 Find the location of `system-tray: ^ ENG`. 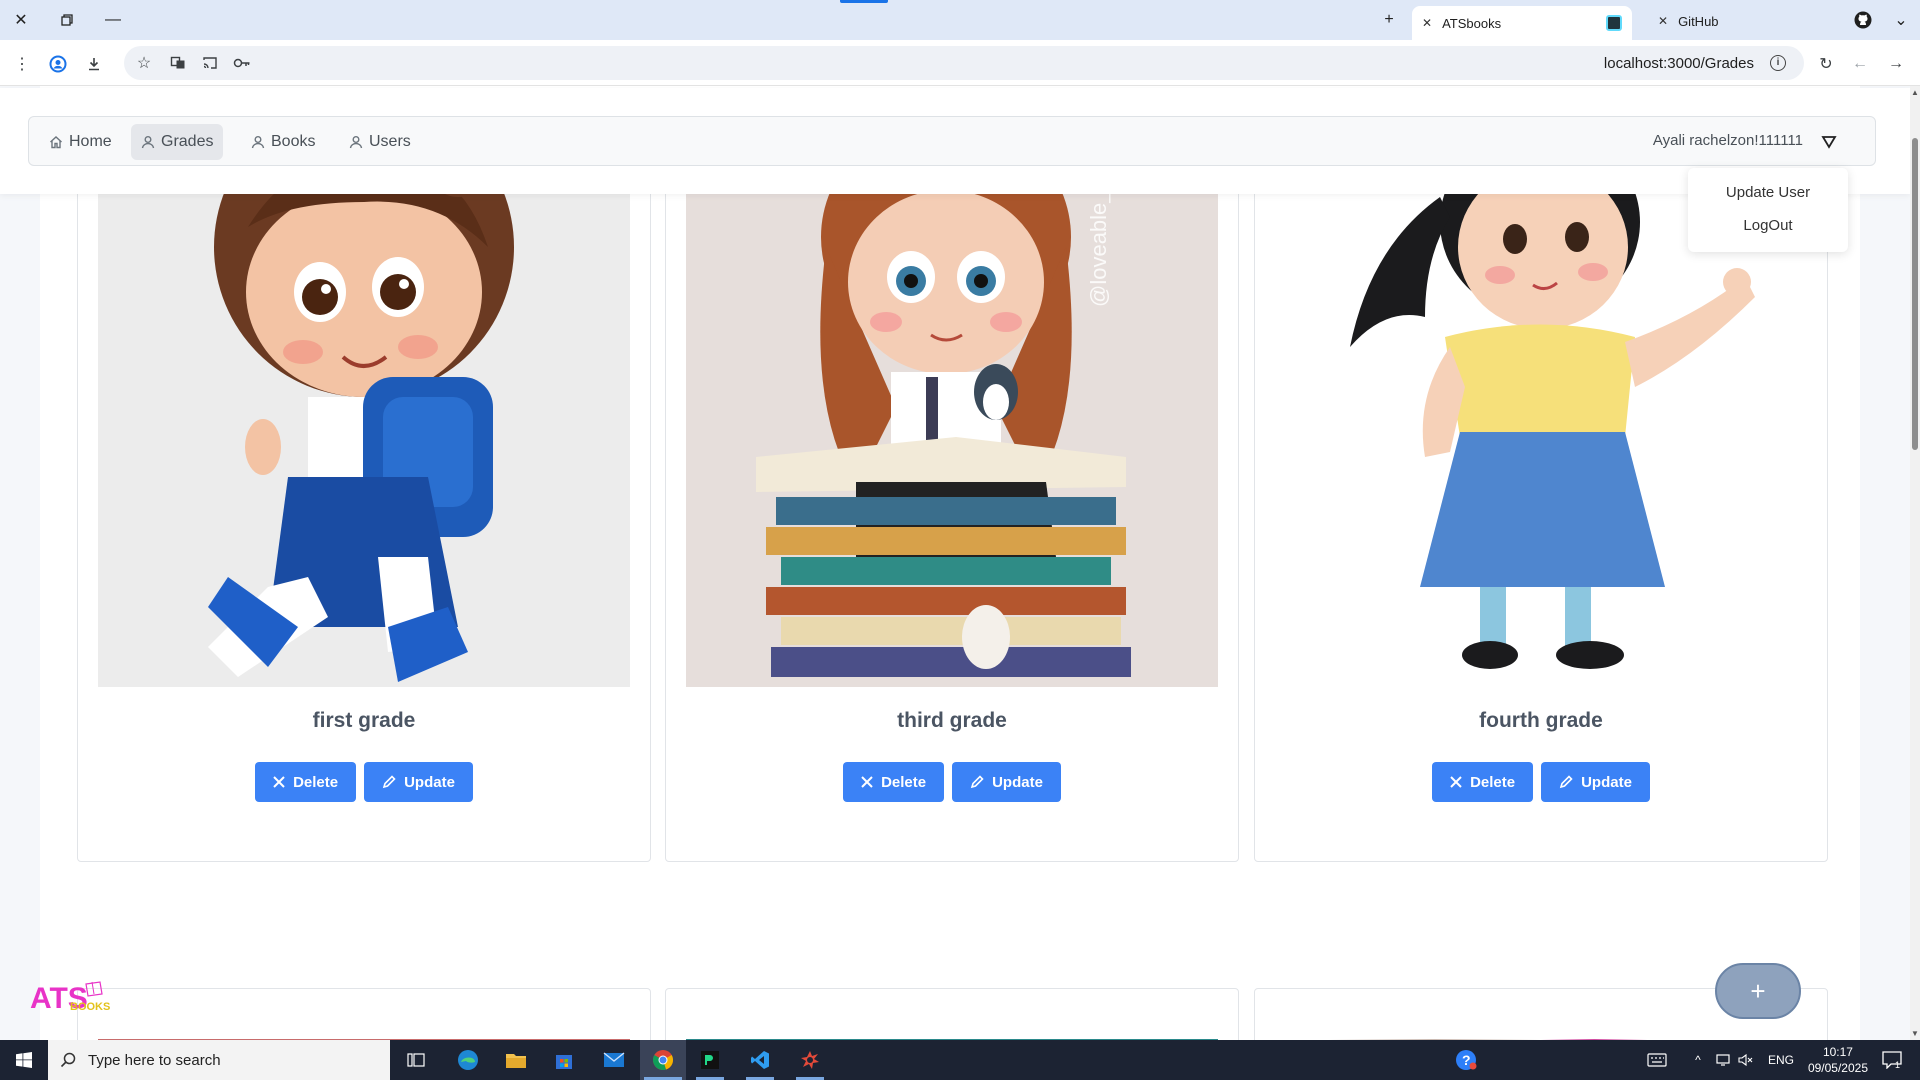

system-tray: ^ ENG is located at coordinates (1719, 1060).